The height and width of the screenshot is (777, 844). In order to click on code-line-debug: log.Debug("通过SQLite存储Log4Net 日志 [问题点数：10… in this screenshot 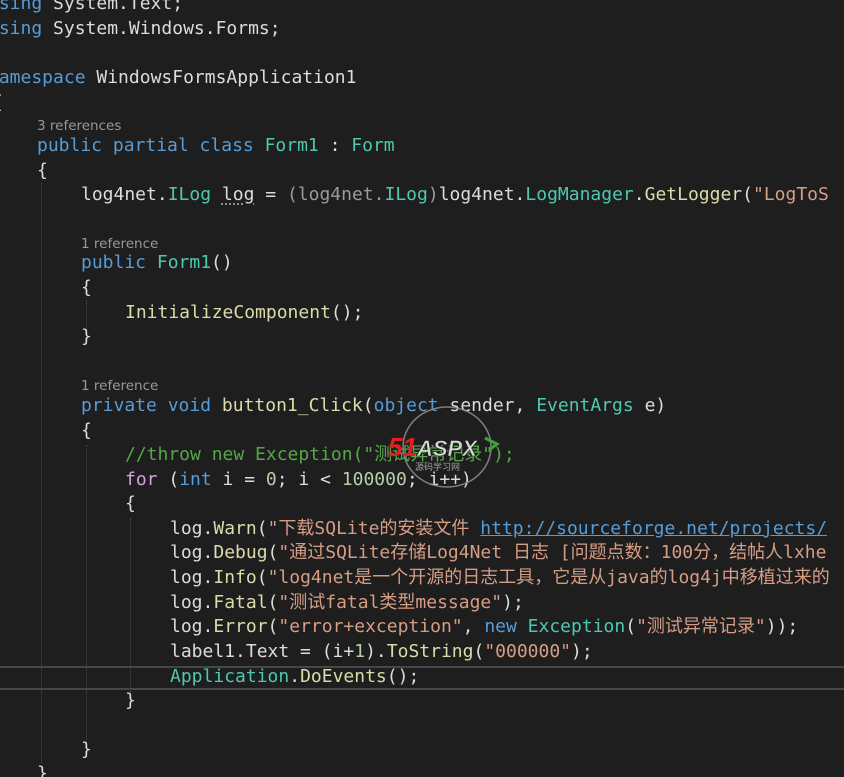, I will do `click(498, 553)`.